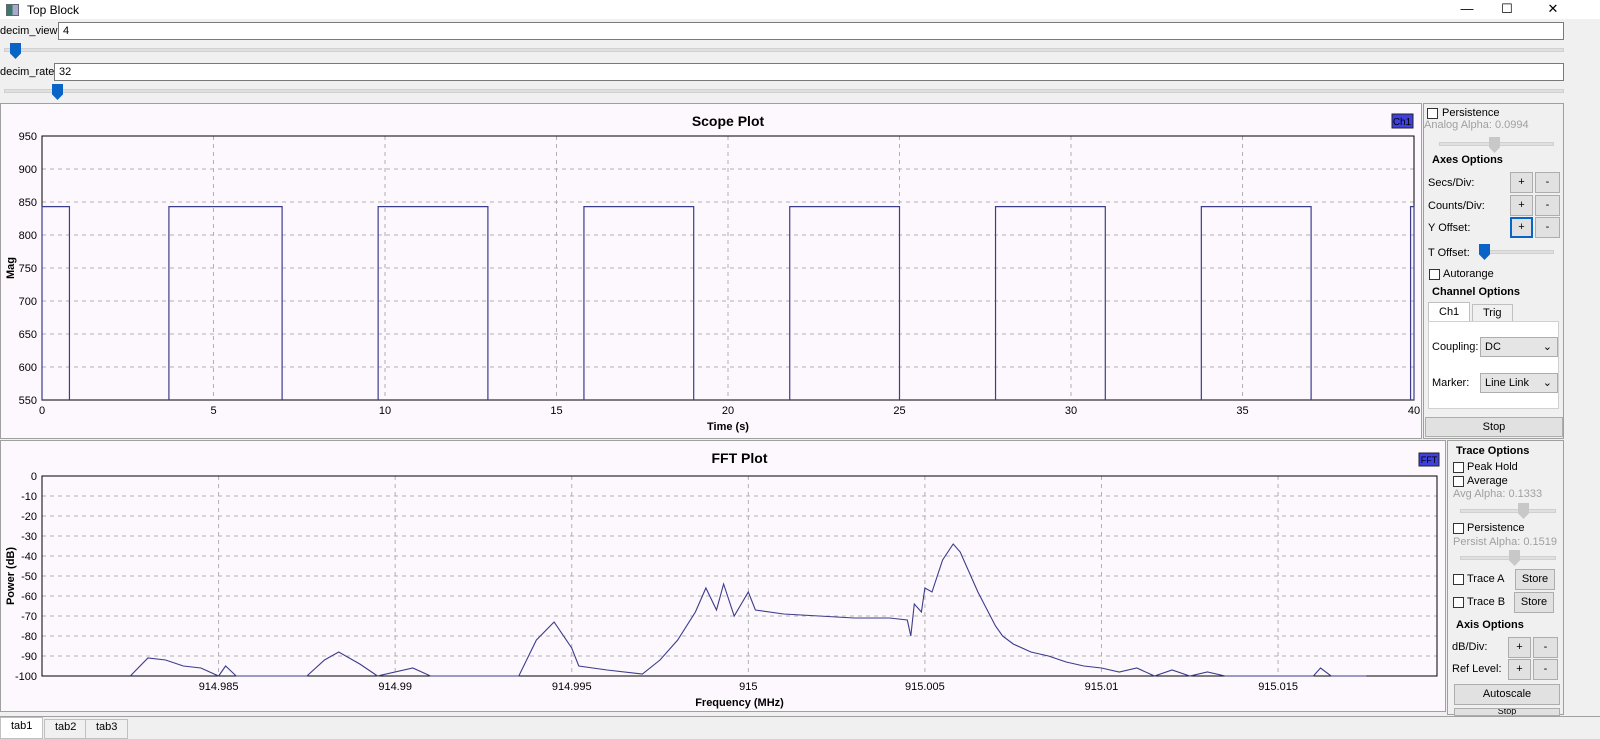 The image size is (1600, 739). What do you see at coordinates (1449, 228) in the screenshot?
I see `y-offset-label: Y Offset:` at bounding box center [1449, 228].